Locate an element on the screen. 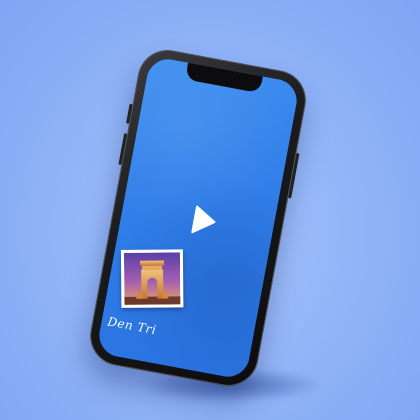 This screenshot has height=420, width=420. india-gate-image is located at coordinates (152, 278).